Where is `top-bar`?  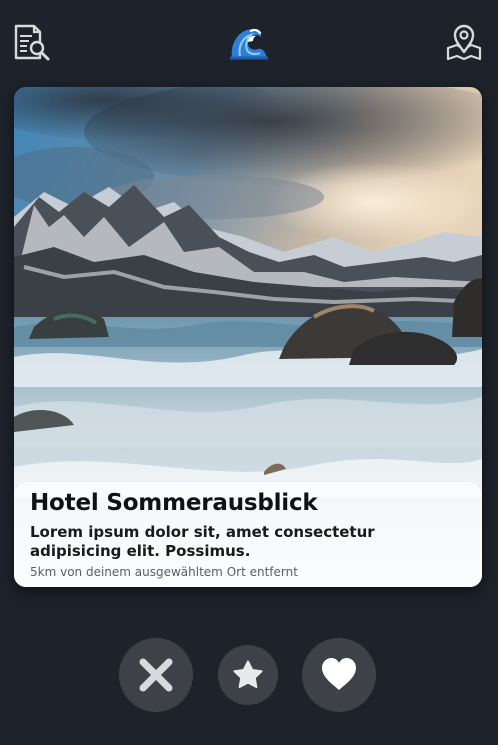 top-bar is located at coordinates (249, 42).